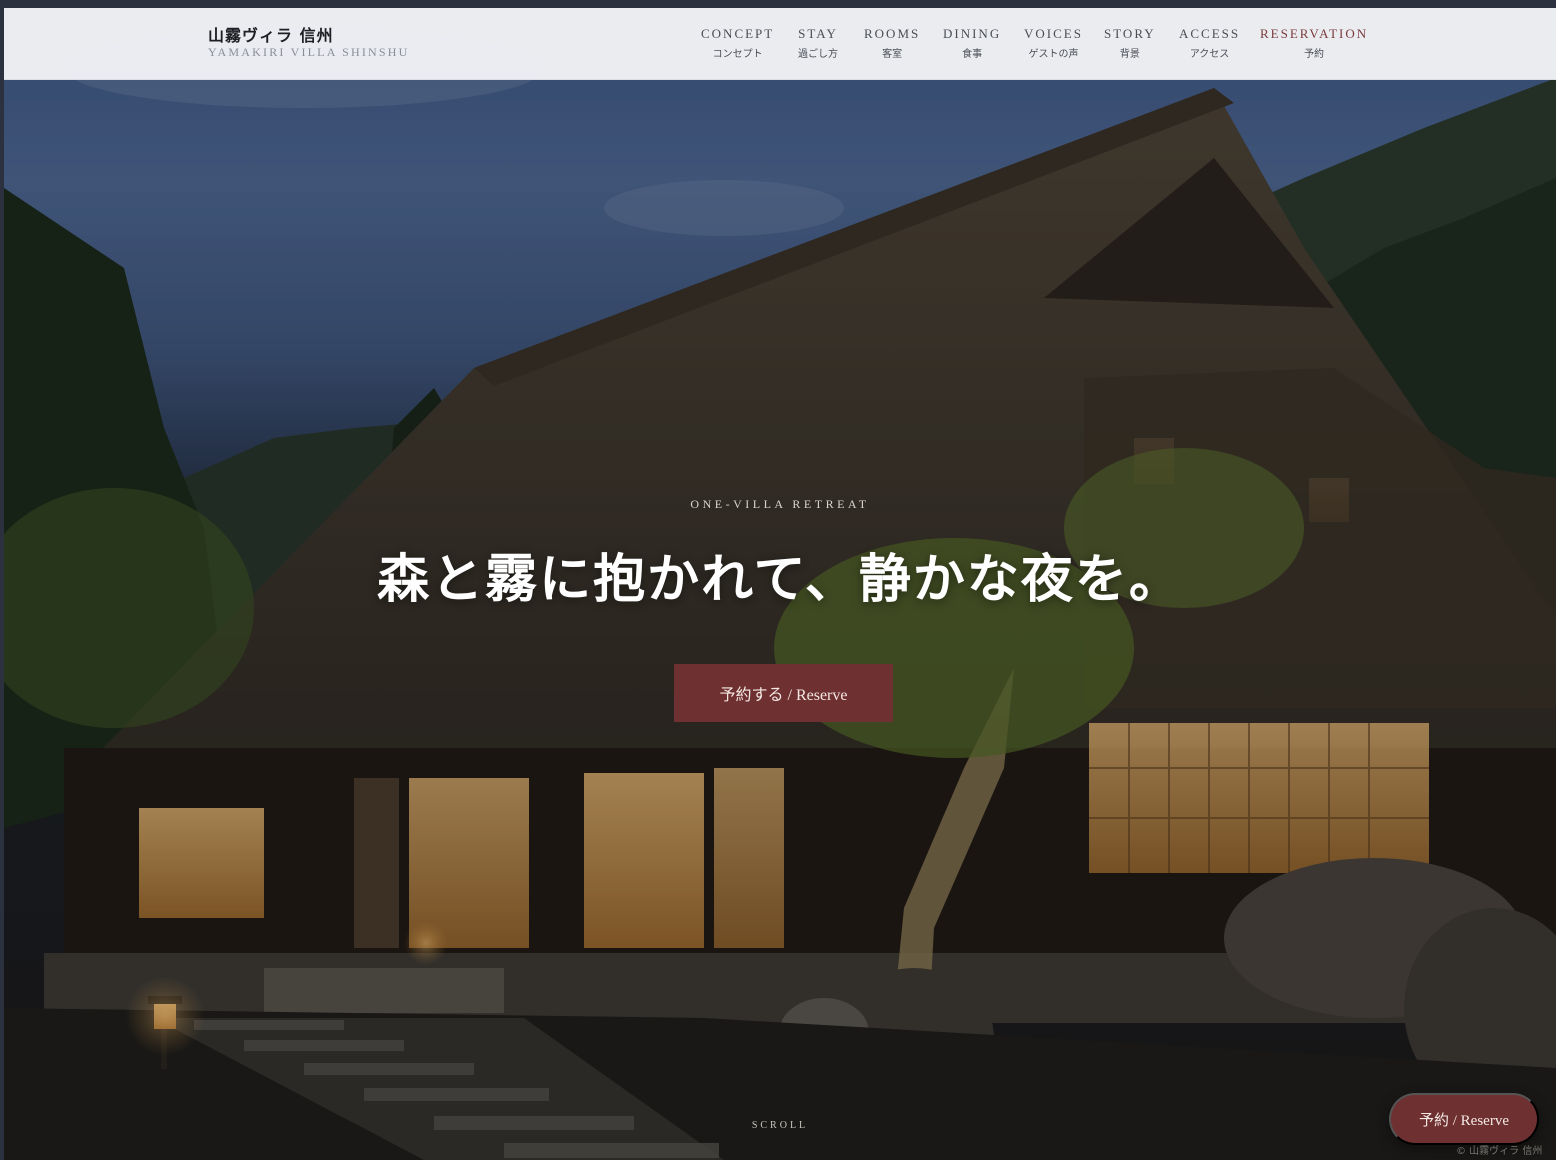  I want to click on brand-name-en: YAMAKIRI VILLA SHINSHU, so click(309, 52).